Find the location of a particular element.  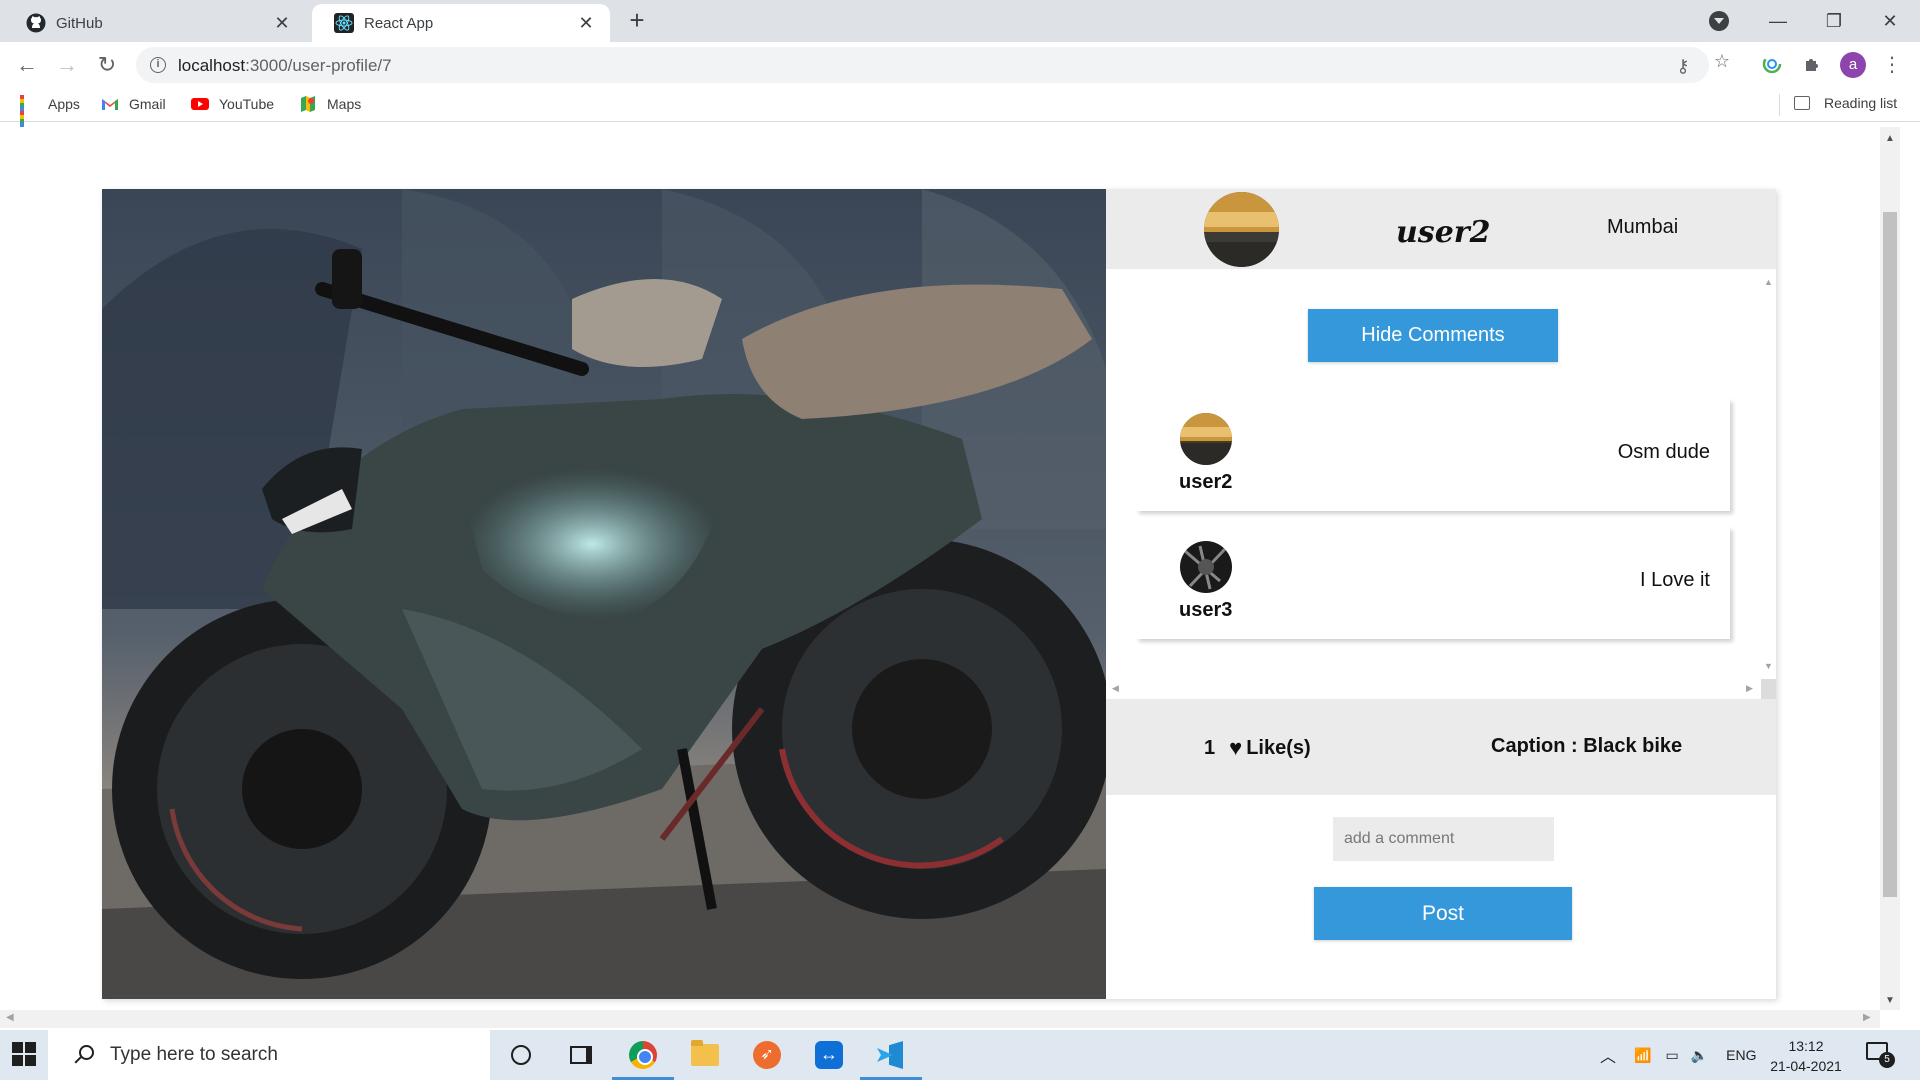

profile-avatar: a is located at coordinates (1853, 65).